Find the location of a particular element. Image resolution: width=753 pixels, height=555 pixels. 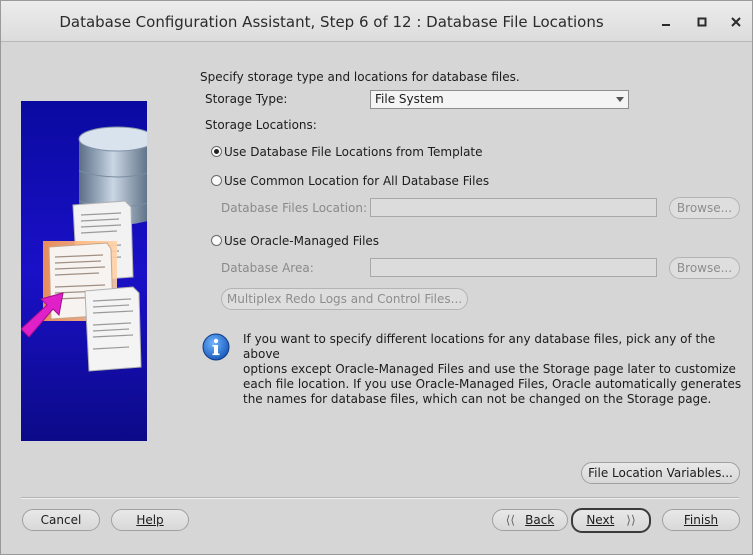

storage-type-value: File System is located at coordinates (409, 99).